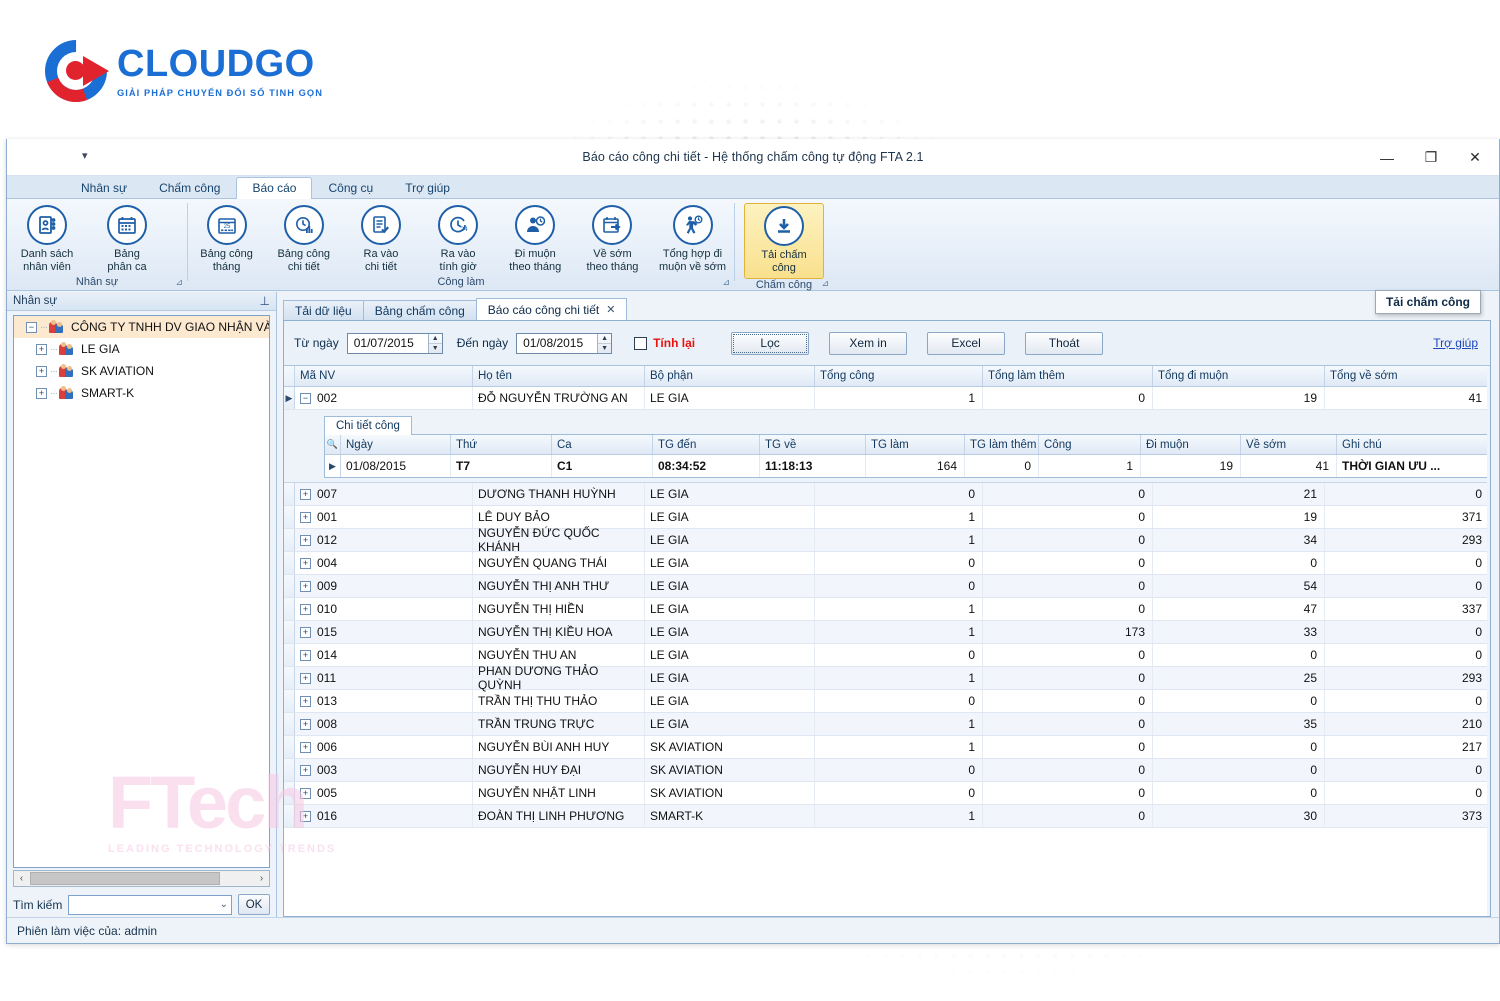  Describe the element at coordinates (899, 376) in the screenshot. I see `column-header-tong-cong: Tổng công` at that location.